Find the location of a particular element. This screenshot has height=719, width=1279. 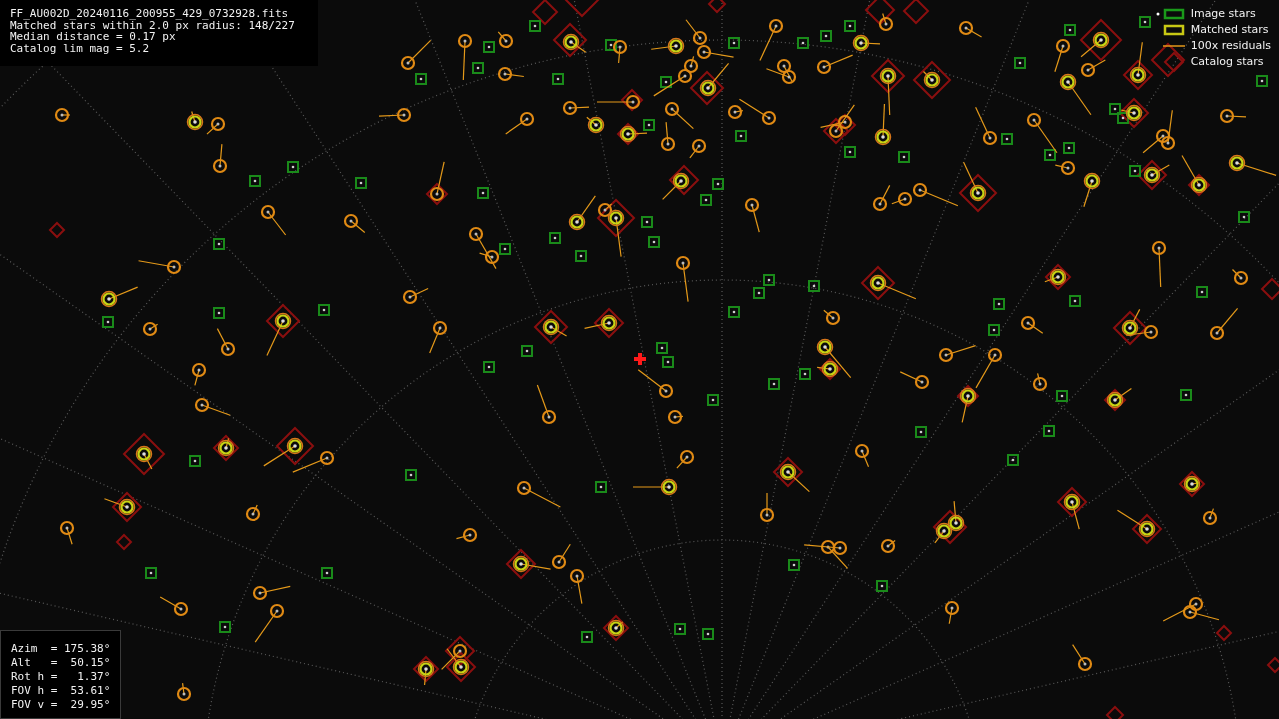

pointing-text: Alt = 50.15° is located at coordinates (61, 663).